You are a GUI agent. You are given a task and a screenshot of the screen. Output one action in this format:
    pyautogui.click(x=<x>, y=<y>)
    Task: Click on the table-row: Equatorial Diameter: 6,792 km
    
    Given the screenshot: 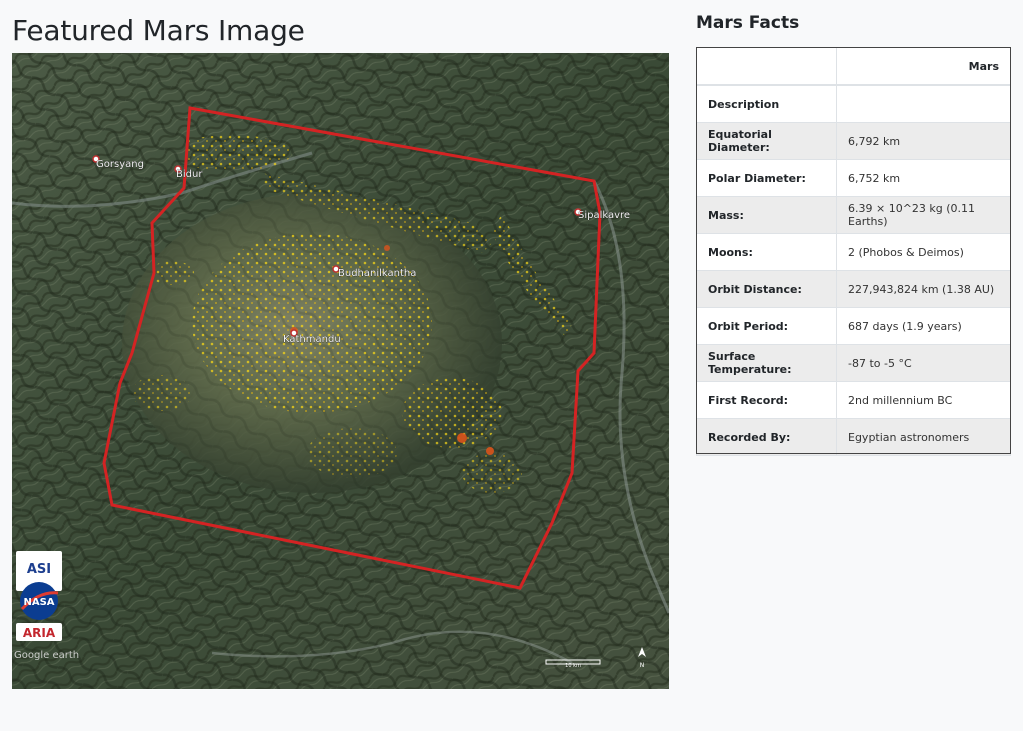 What is the action you would take?
    pyautogui.click(x=853, y=141)
    